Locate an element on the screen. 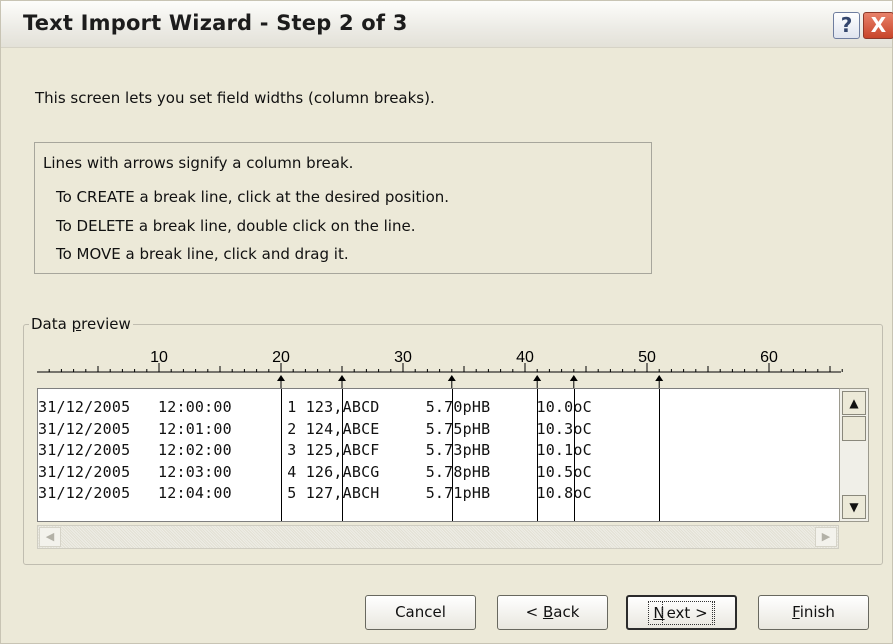  cancel-button: Cancel is located at coordinates (420, 612).